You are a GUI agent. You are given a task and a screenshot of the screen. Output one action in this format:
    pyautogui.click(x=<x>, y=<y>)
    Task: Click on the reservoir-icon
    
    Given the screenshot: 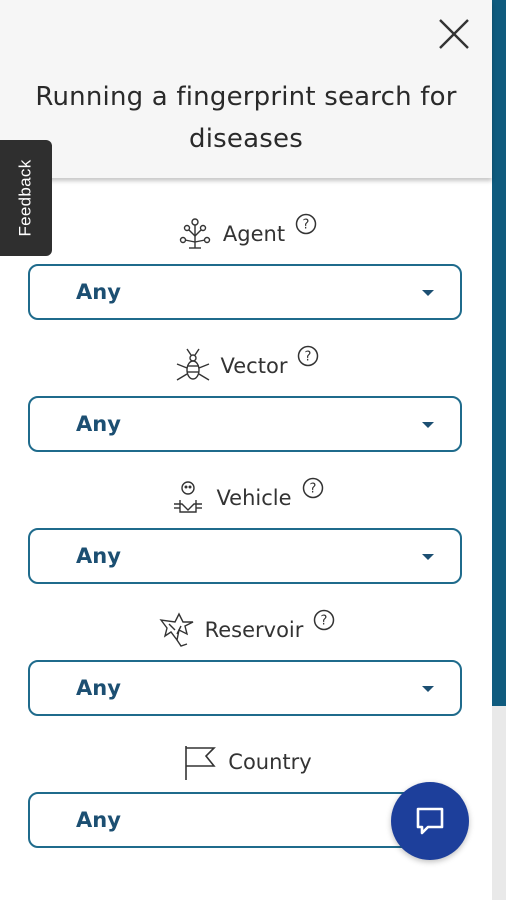 What is the action you would take?
    pyautogui.click(x=176, y=629)
    